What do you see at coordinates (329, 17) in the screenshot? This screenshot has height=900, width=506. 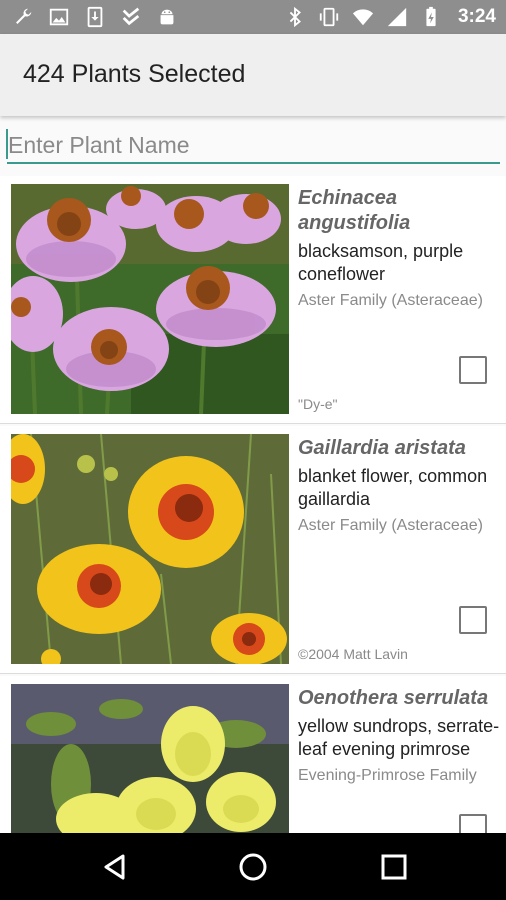 I see `vibrate-icon` at bounding box center [329, 17].